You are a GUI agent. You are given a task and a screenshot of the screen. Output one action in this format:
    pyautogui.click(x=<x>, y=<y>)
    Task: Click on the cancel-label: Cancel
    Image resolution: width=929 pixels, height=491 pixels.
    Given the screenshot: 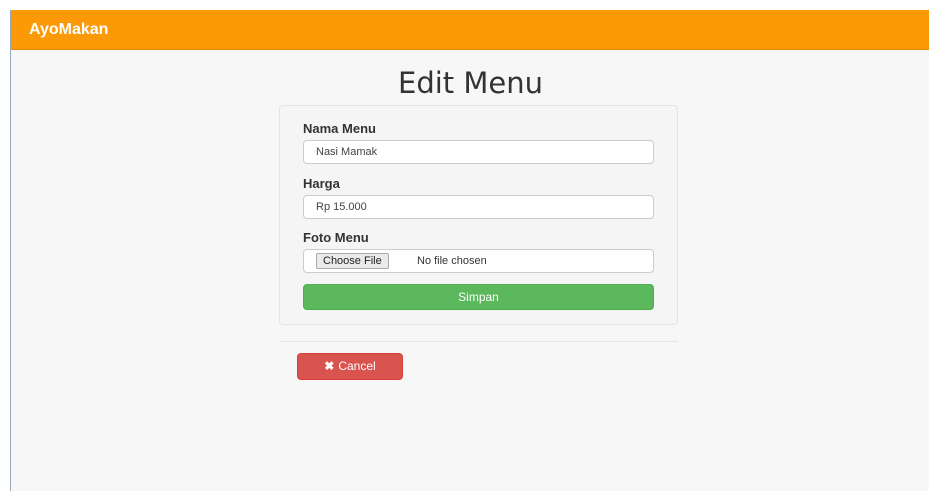 What is the action you would take?
    pyautogui.click(x=357, y=366)
    